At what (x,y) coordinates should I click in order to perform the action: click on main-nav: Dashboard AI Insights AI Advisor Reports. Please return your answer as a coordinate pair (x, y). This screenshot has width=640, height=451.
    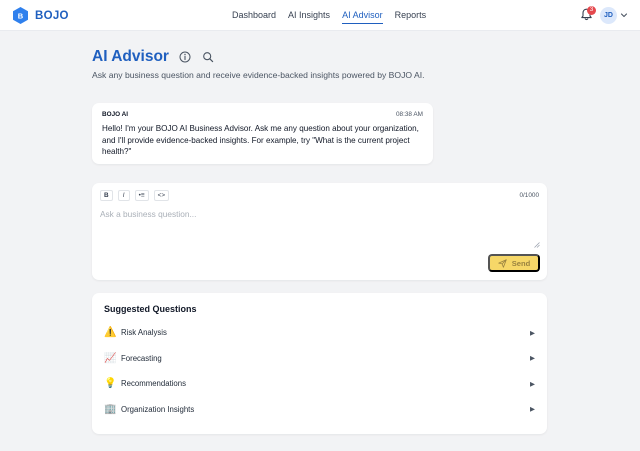
    Looking at the image, I should click on (329, 17).